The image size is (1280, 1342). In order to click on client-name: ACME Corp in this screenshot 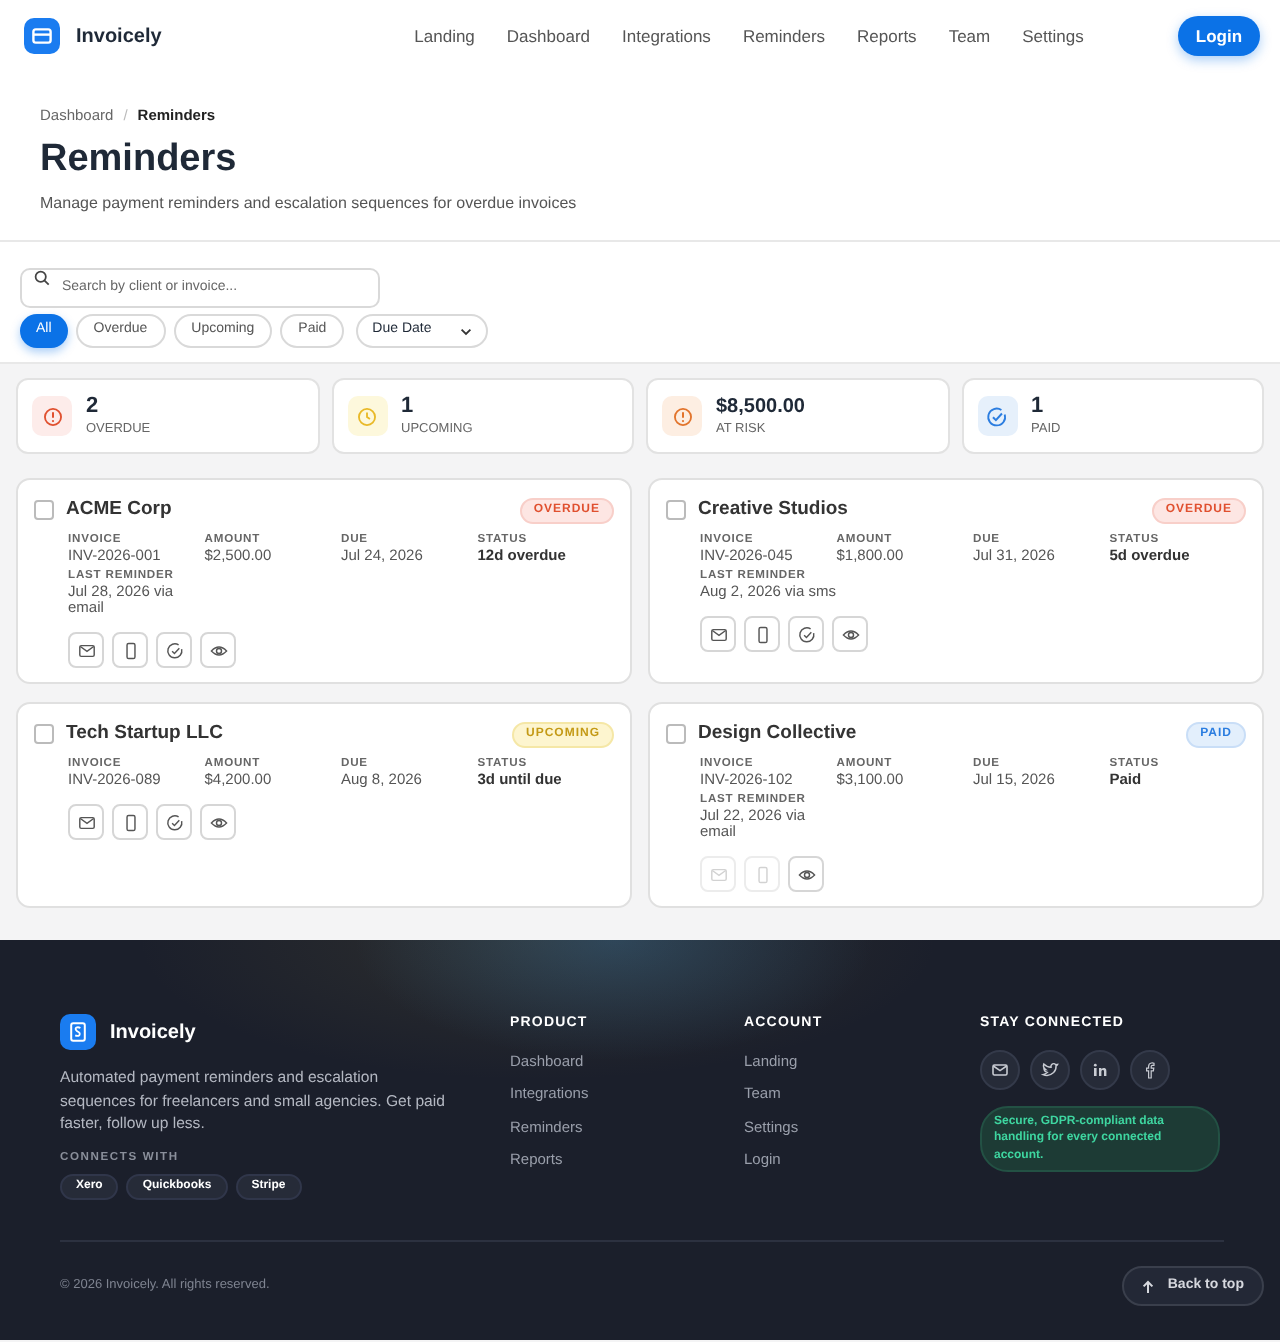, I will do `click(120, 510)`.